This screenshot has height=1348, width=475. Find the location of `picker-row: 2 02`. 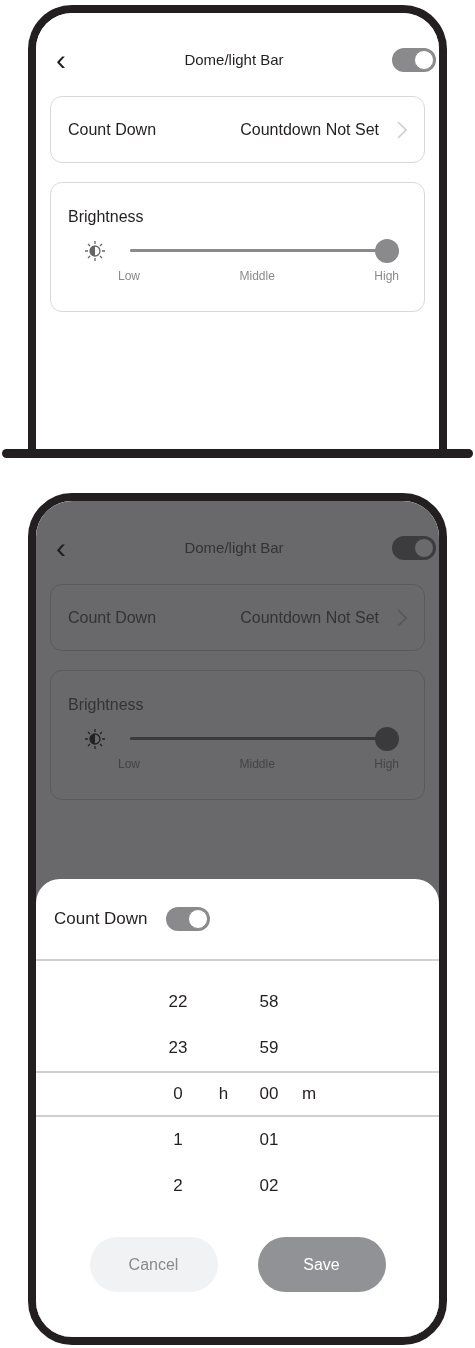

picker-row: 2 02 is located at coordinates (237, 1186).